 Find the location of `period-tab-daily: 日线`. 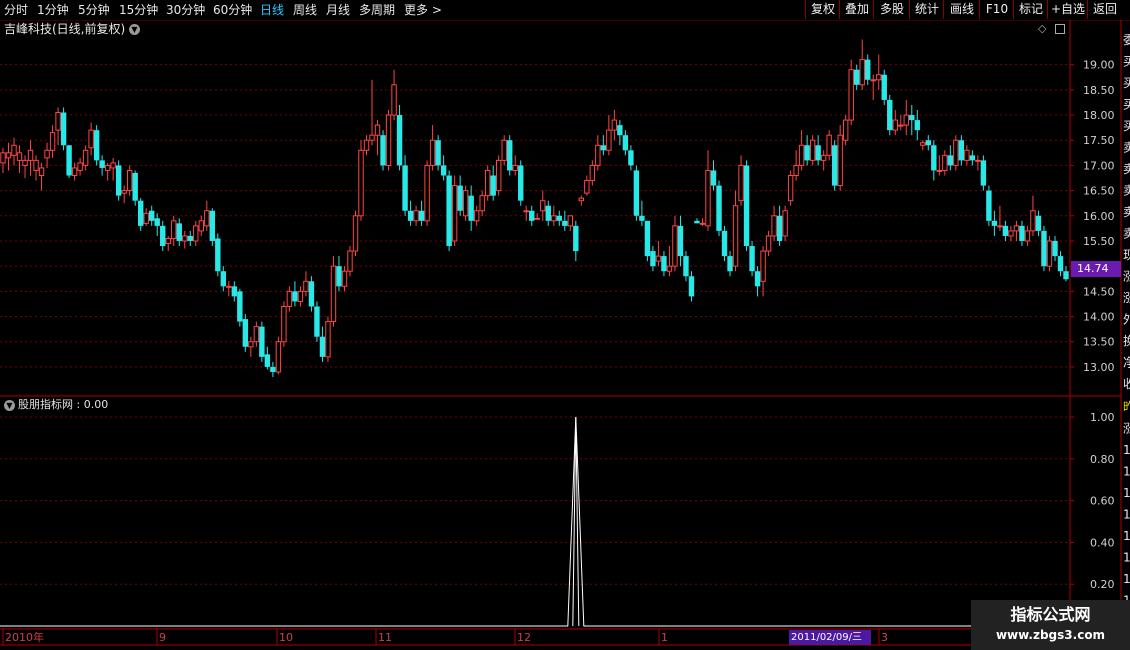

period-tab-daily: 日线 is located at coordinates (272, 10).